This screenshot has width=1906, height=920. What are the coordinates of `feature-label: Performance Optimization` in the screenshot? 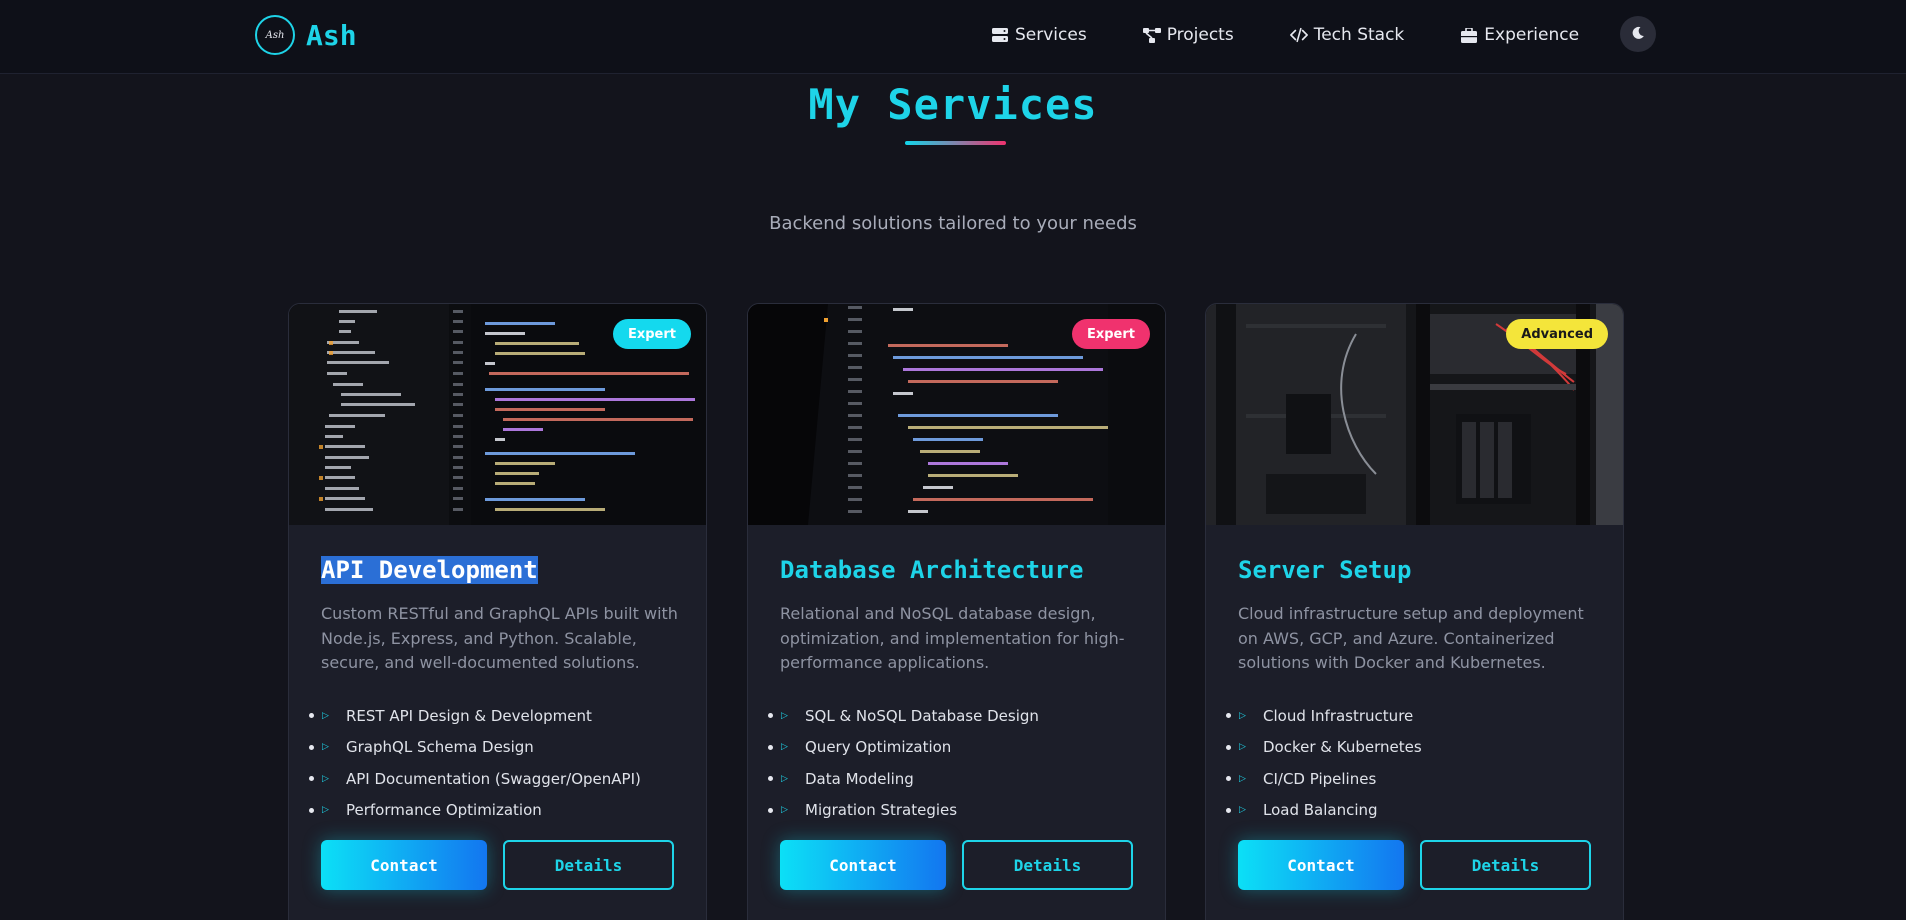 It's located at (444, 810).